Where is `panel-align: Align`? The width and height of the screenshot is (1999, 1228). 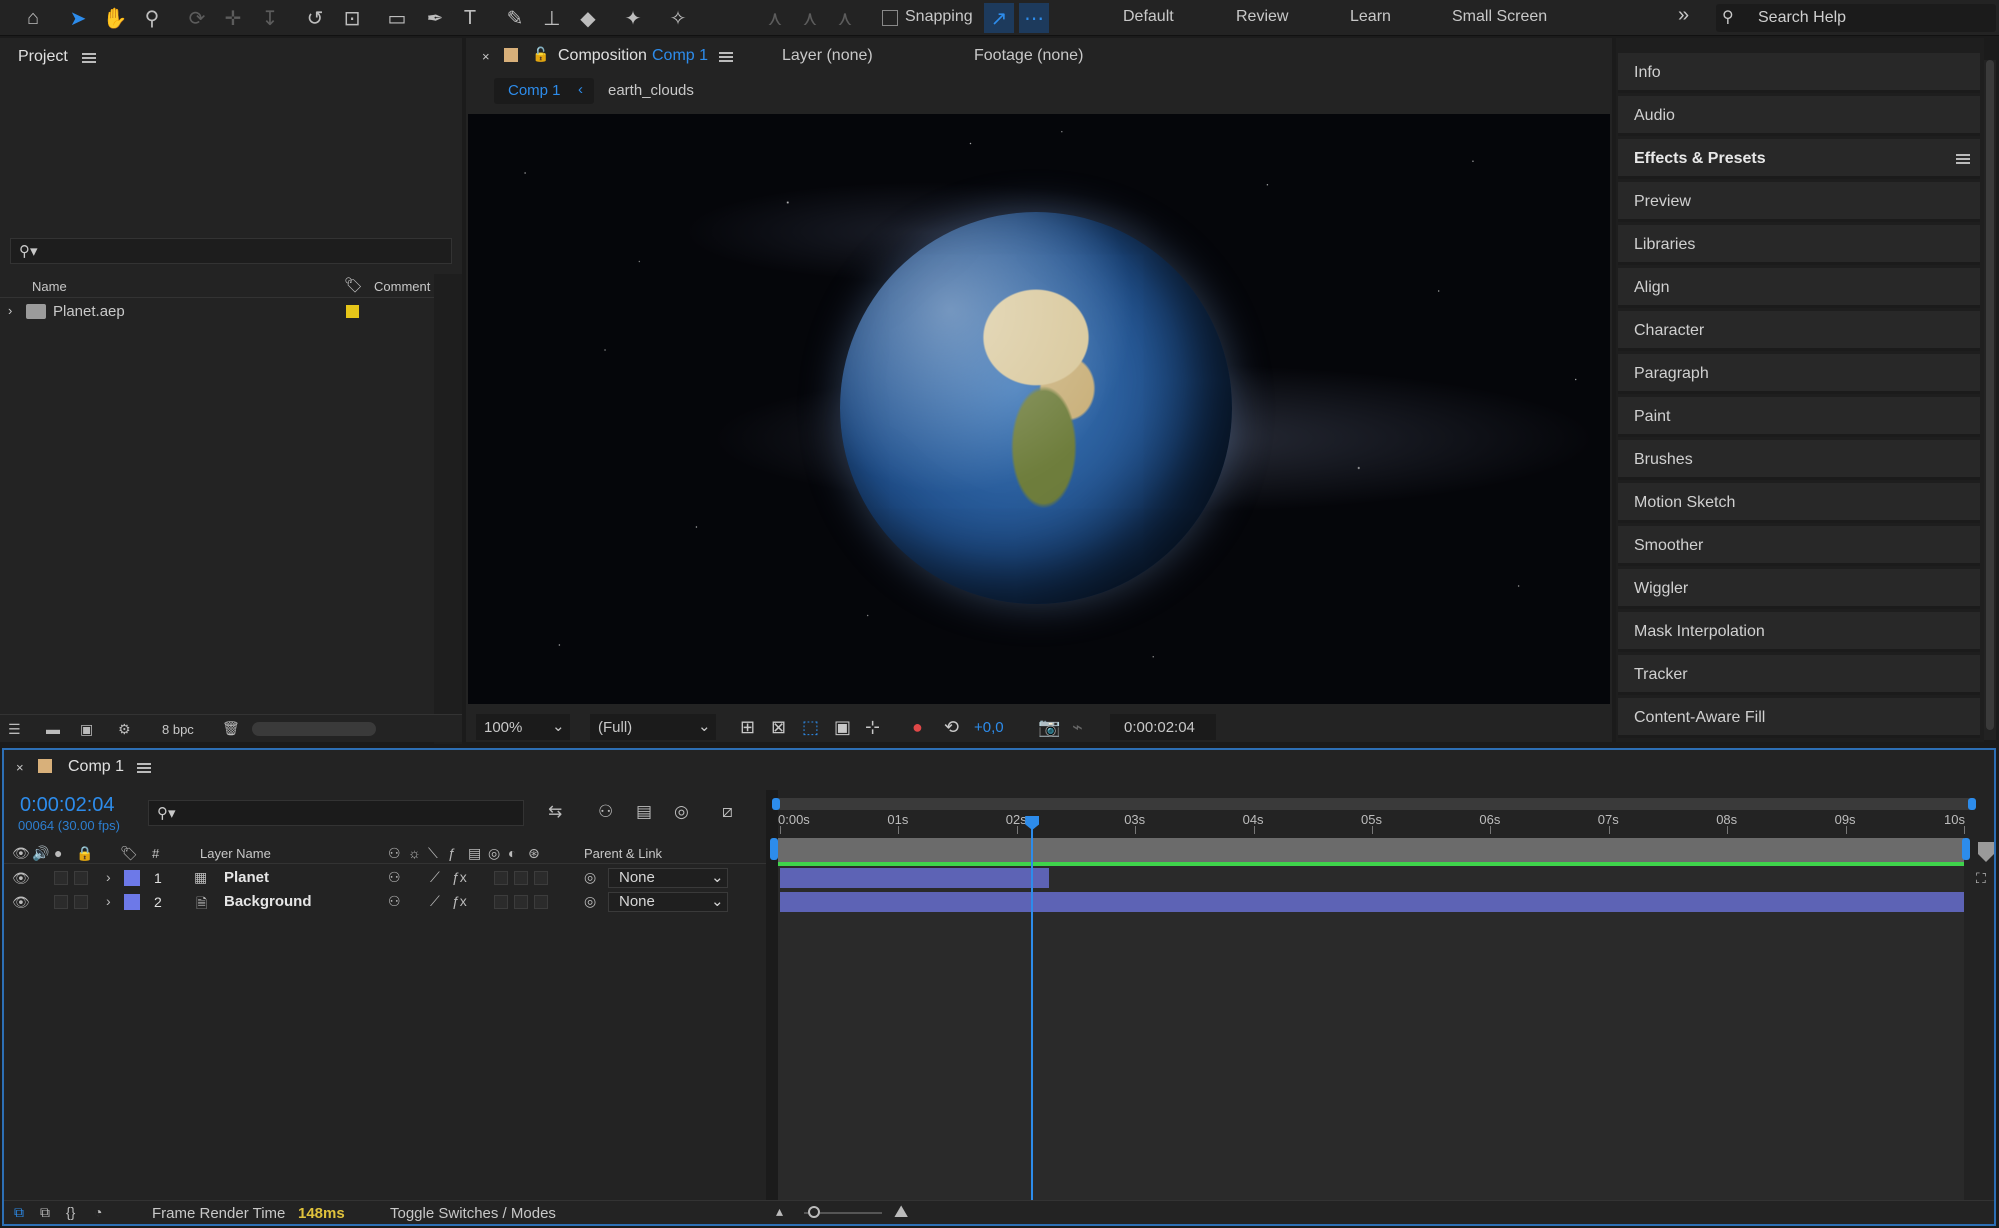
panel-align: Align is located at coordinates (1799, 288).